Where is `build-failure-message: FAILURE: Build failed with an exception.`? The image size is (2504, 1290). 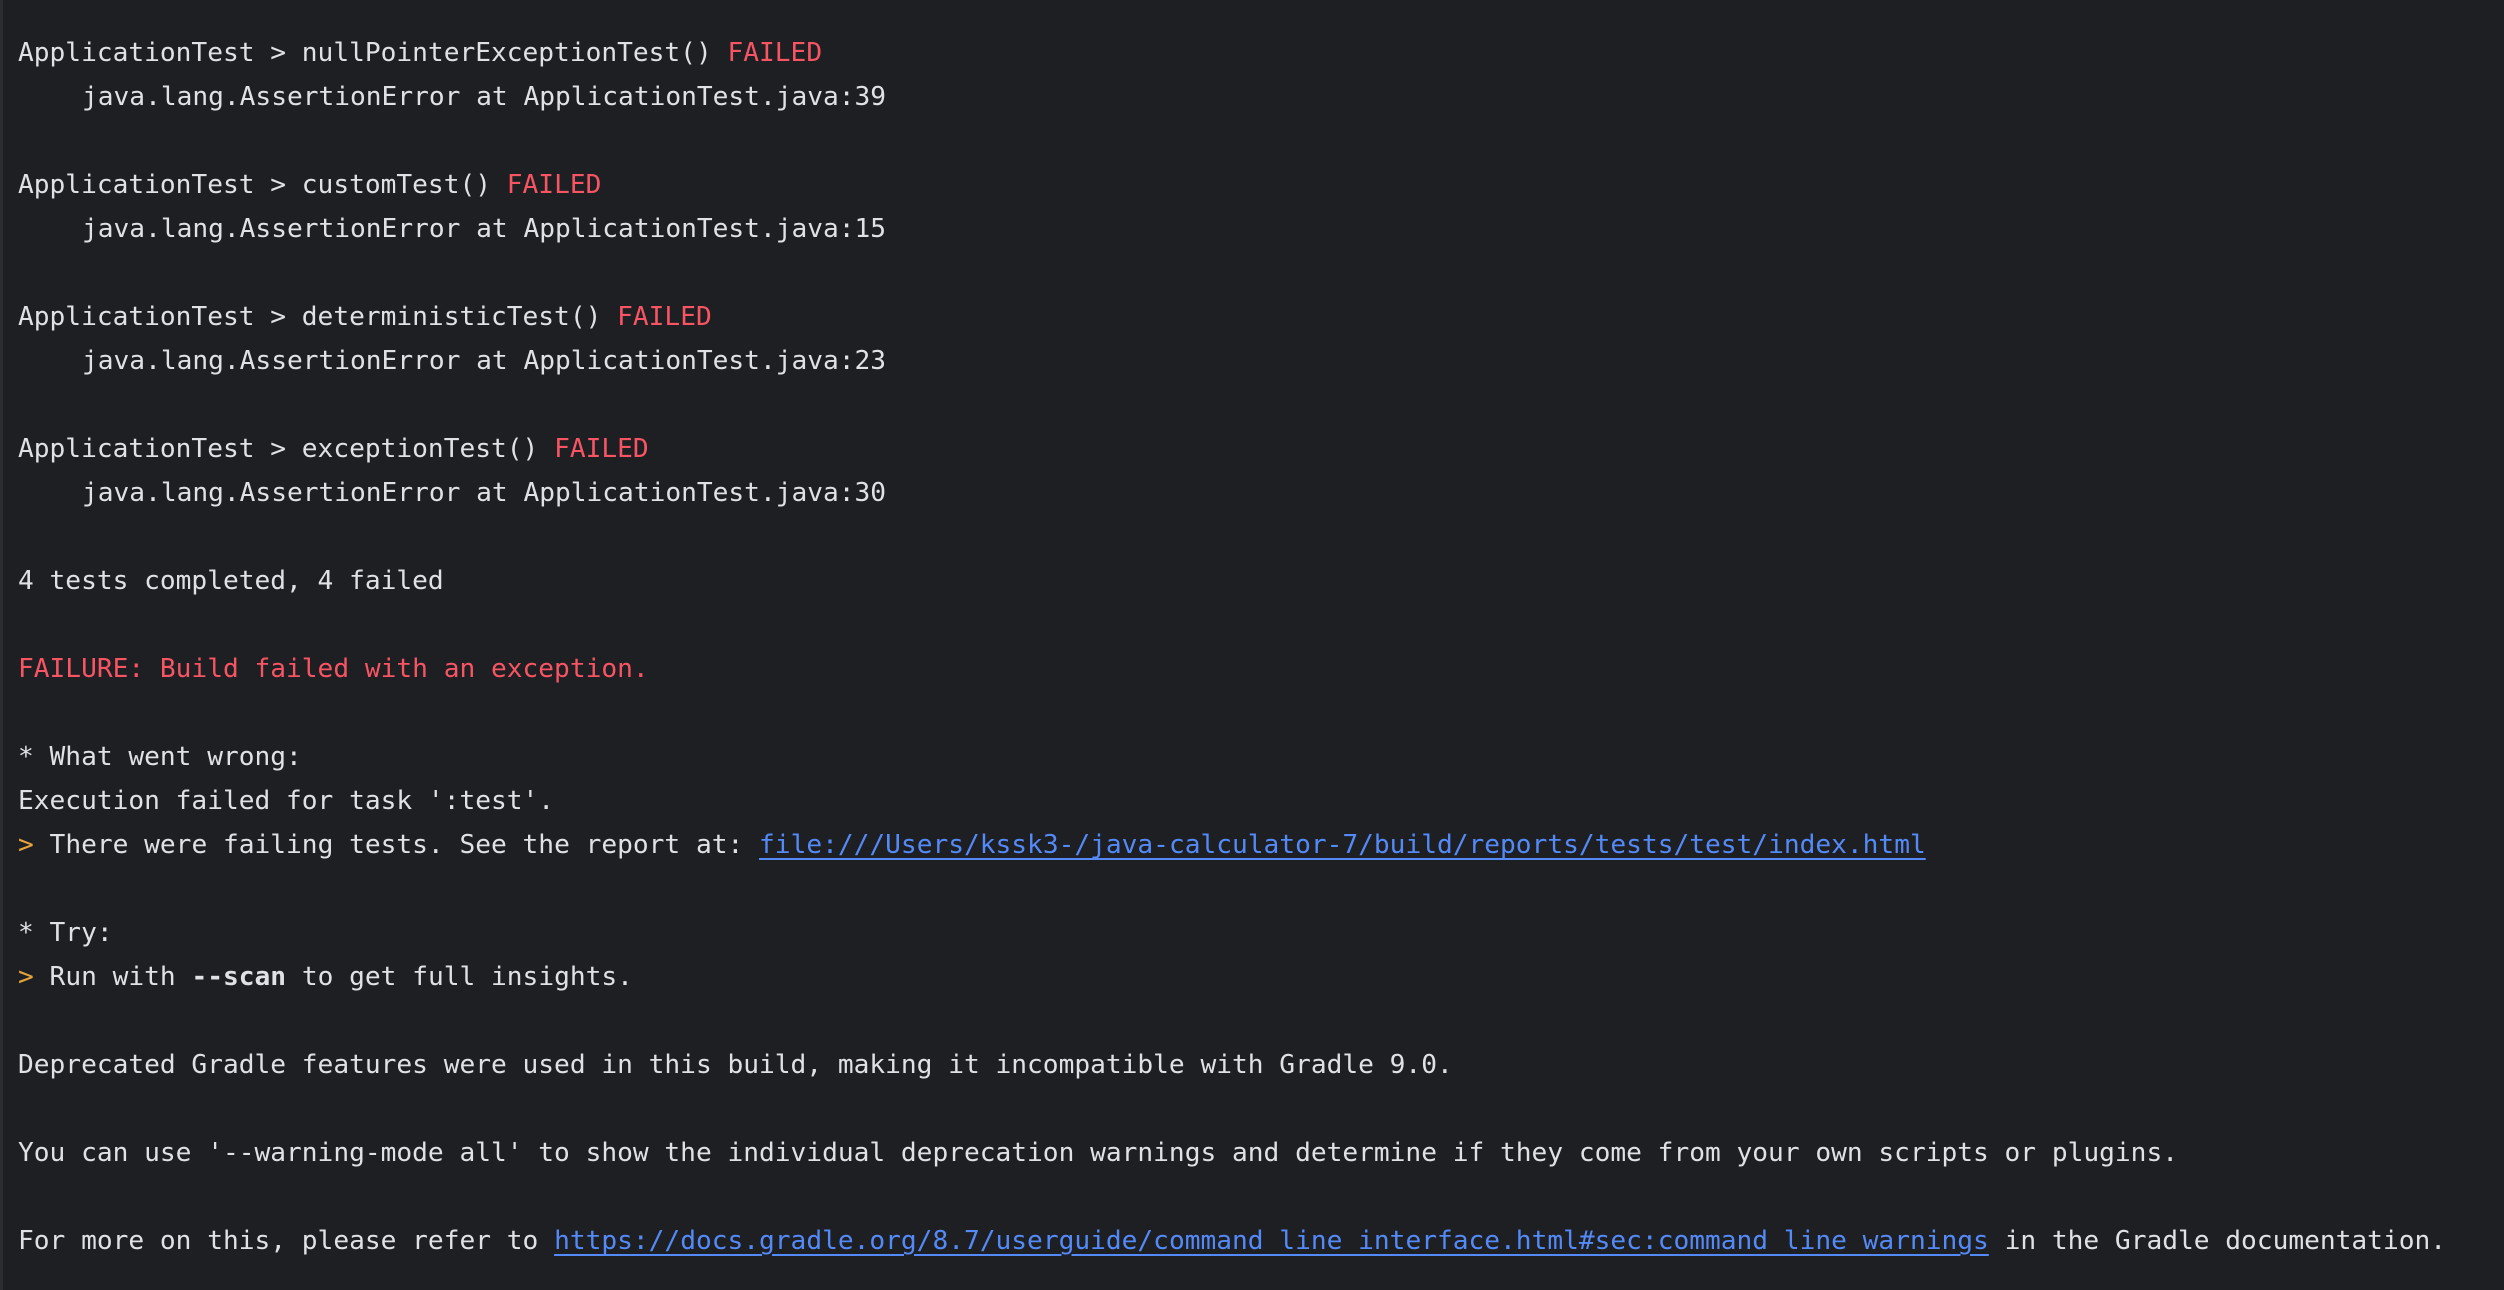 build-failure-message: FAILURE: Build failed with an exception. is located at coordinates (333, 669).